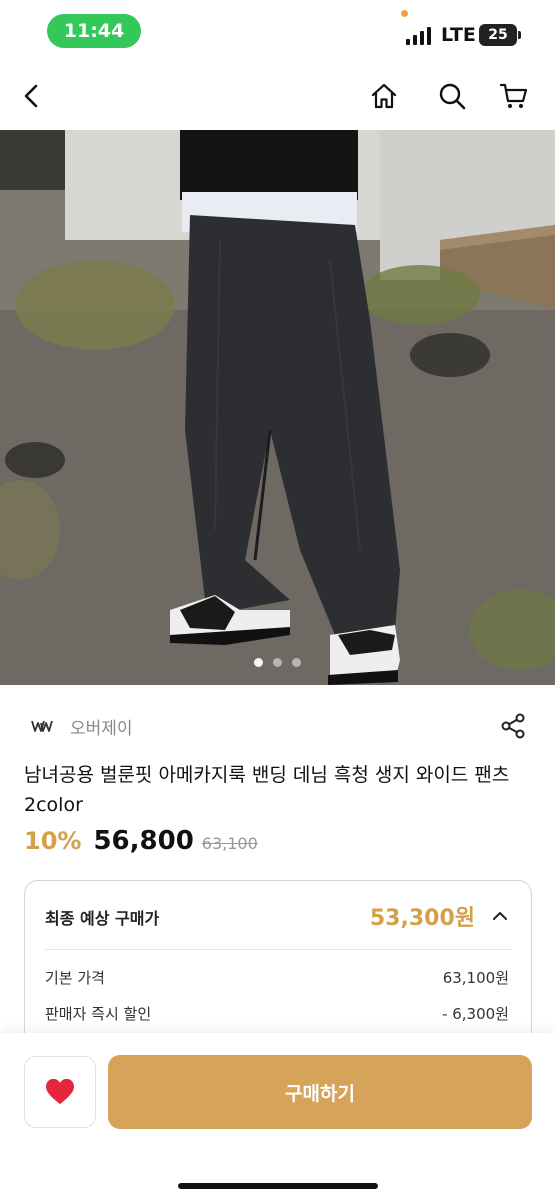 The width and height of the screenshot is (555, 1200). What do you see at coordinates (418, 36) in the screenshot?
I see `signal-icon` at bounding box center [418, 36].